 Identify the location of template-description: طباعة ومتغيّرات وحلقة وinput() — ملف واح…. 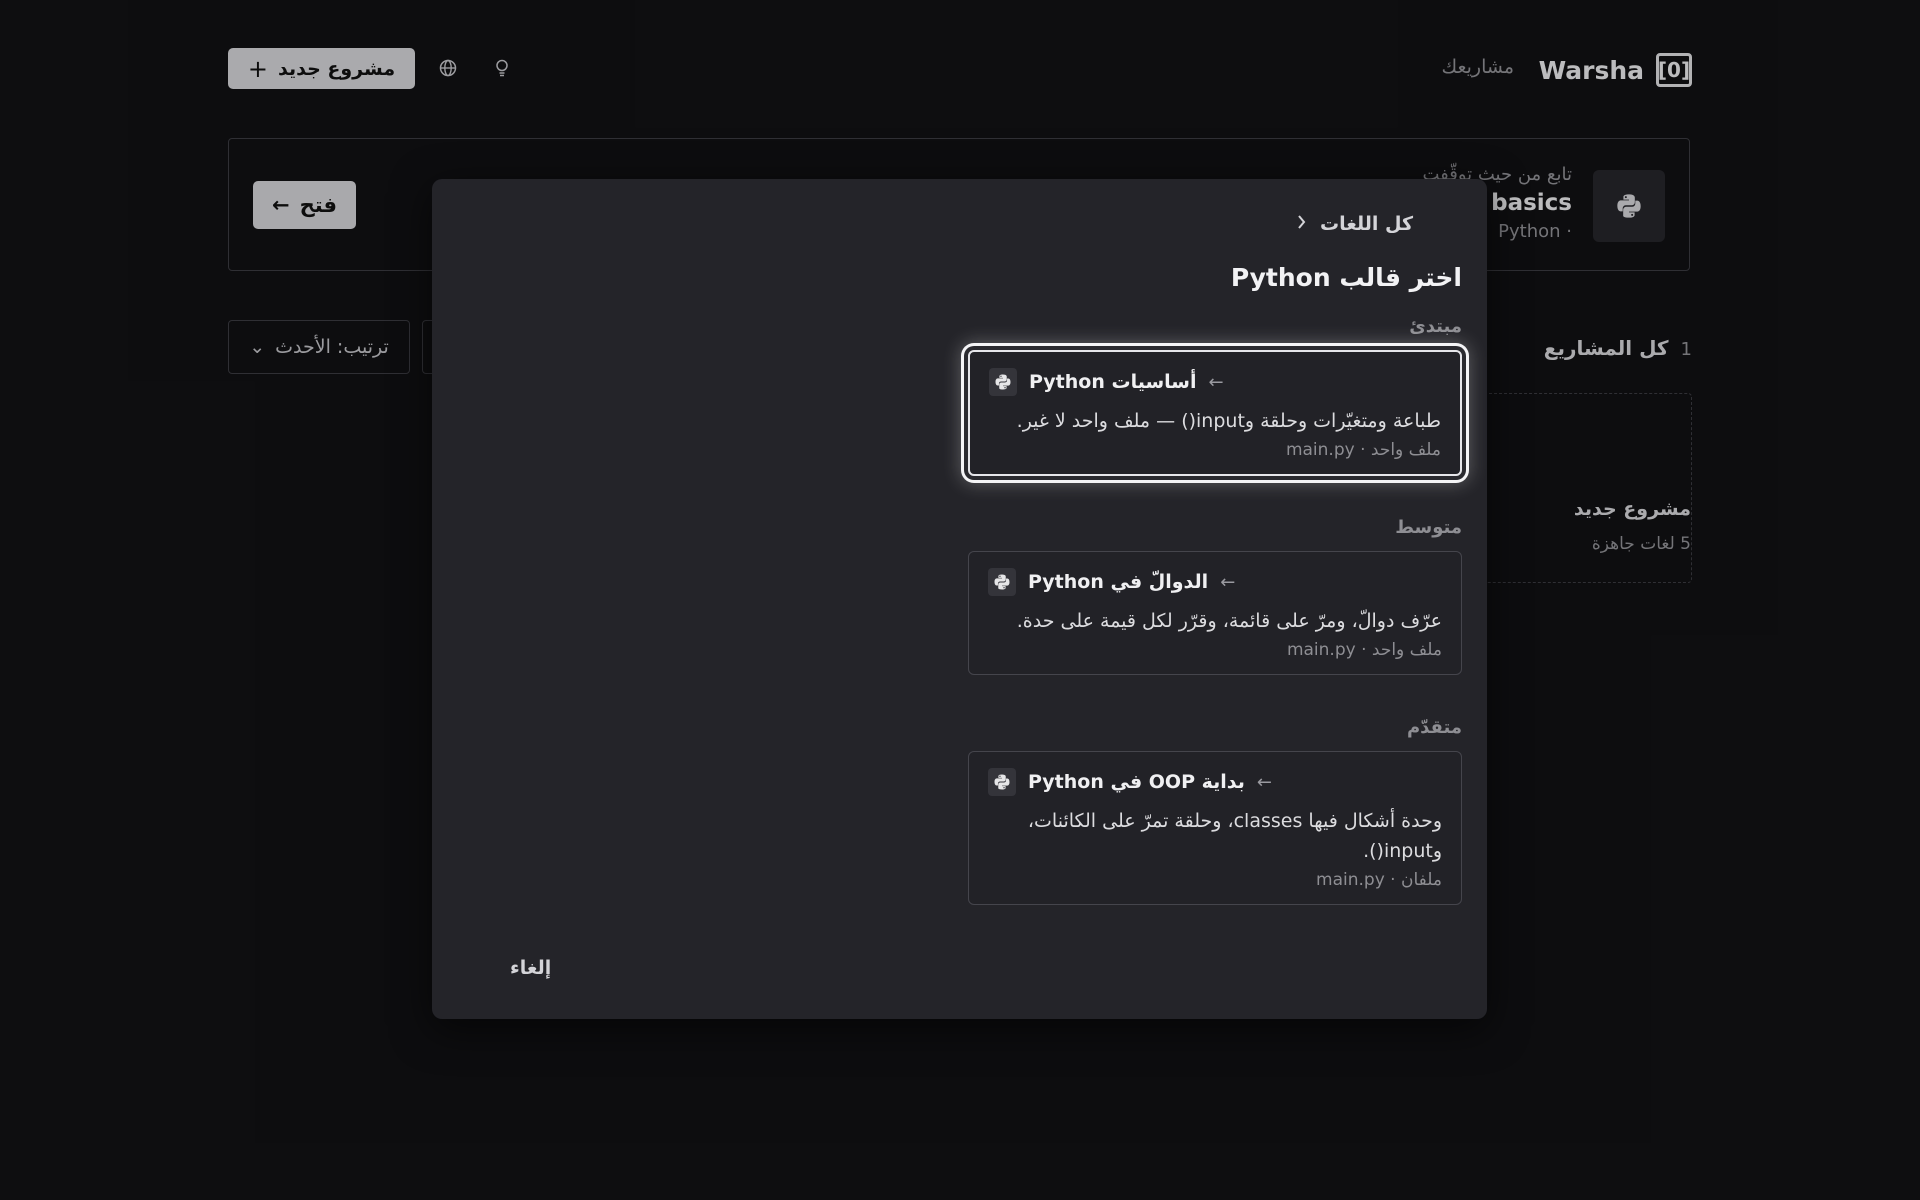
(1228, 421).